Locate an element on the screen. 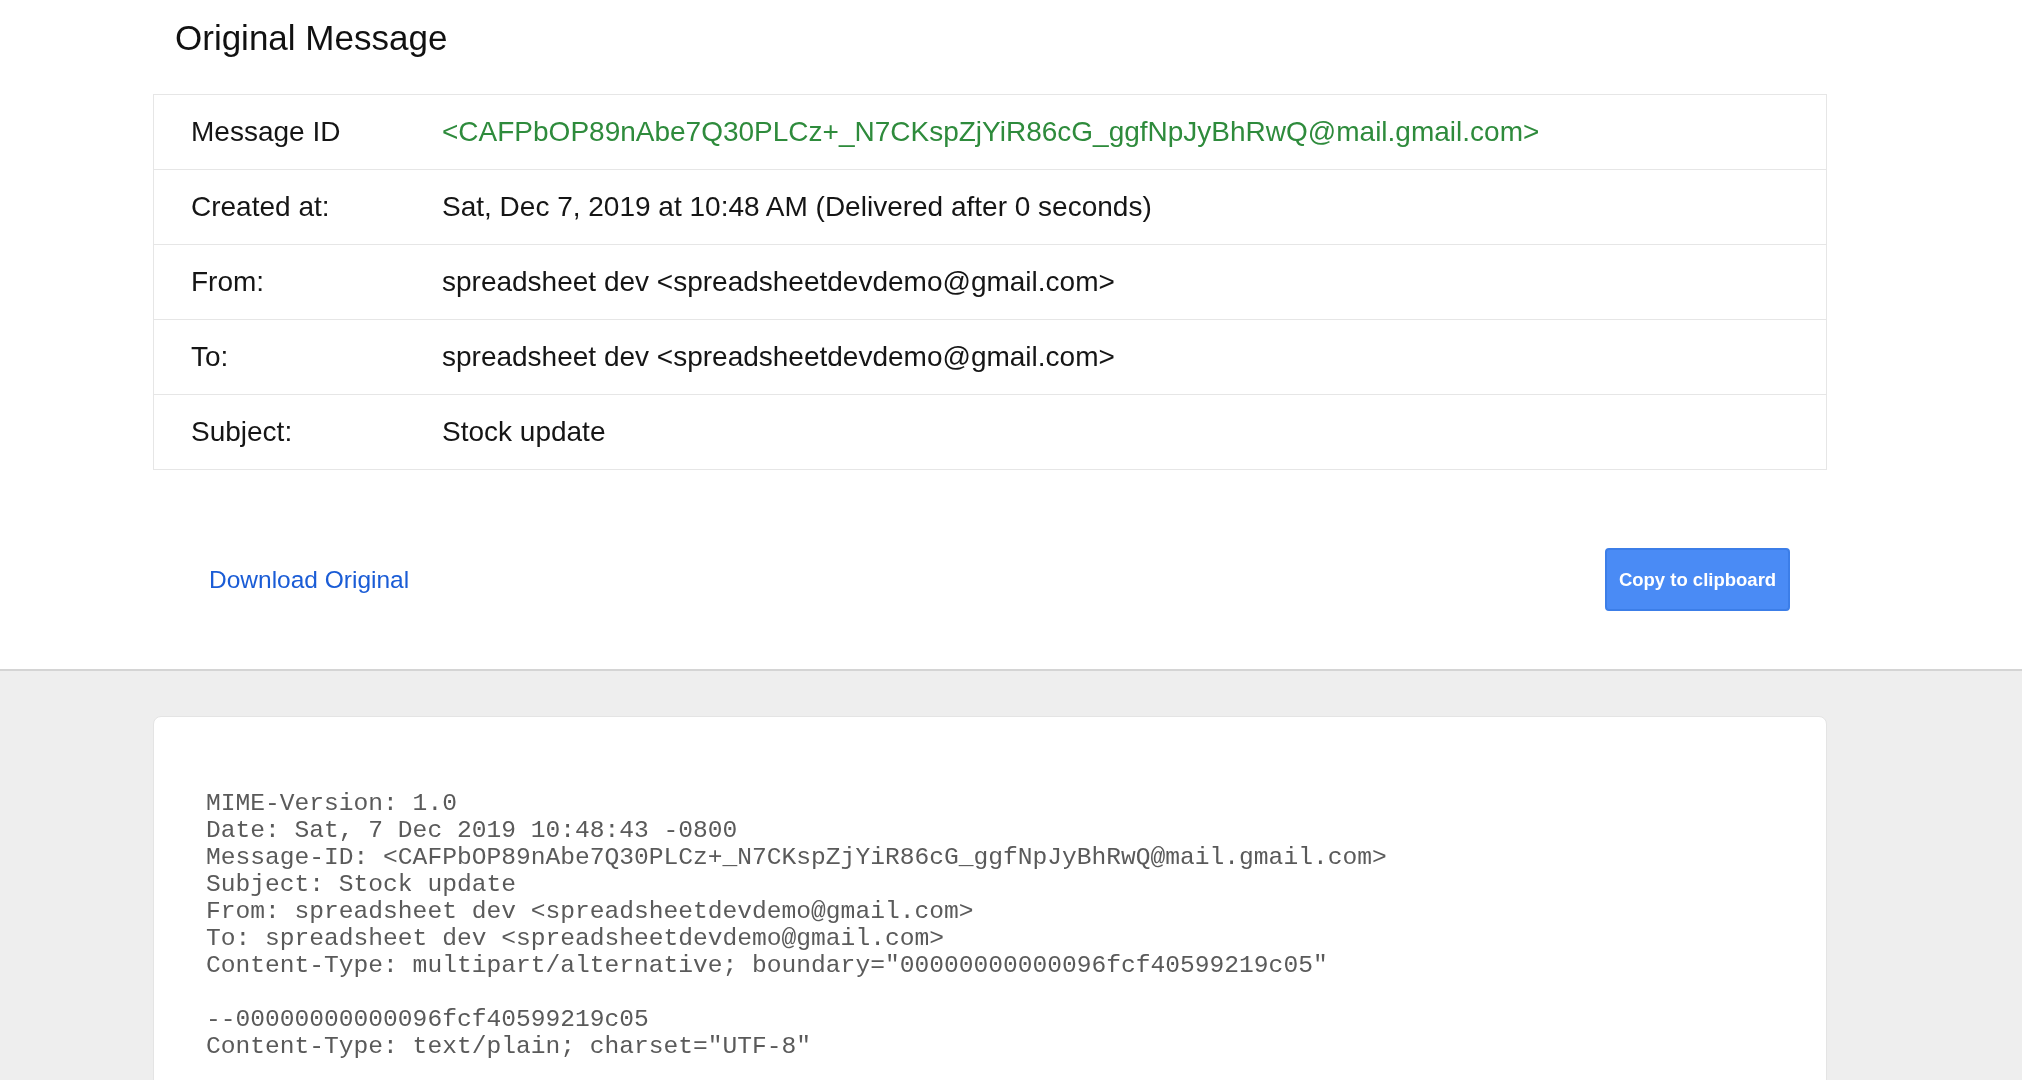 This screenshot has height=1080, width=2022. source-line: MIME-Version: 1.0 is located at coordinates (331, 803).